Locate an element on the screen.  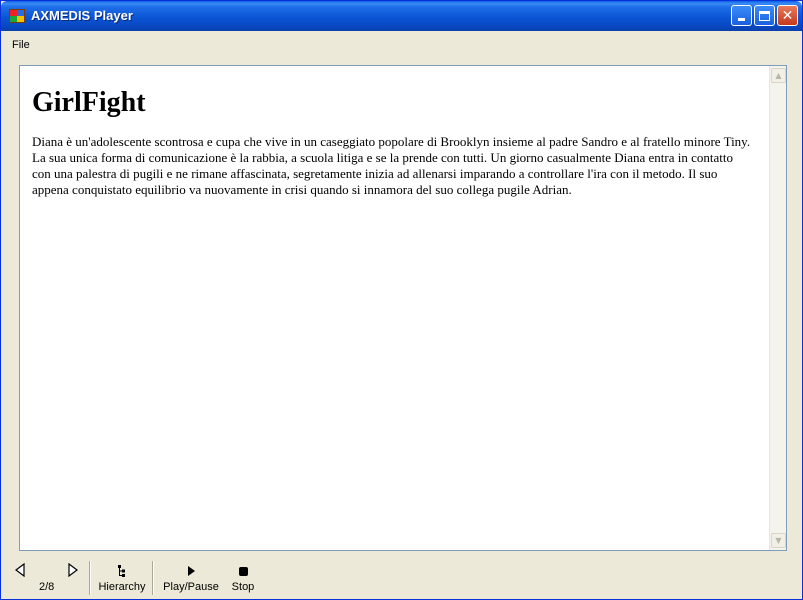
title-bar: AXMEDIS Player ✕ is located at coordinates (401, 16).